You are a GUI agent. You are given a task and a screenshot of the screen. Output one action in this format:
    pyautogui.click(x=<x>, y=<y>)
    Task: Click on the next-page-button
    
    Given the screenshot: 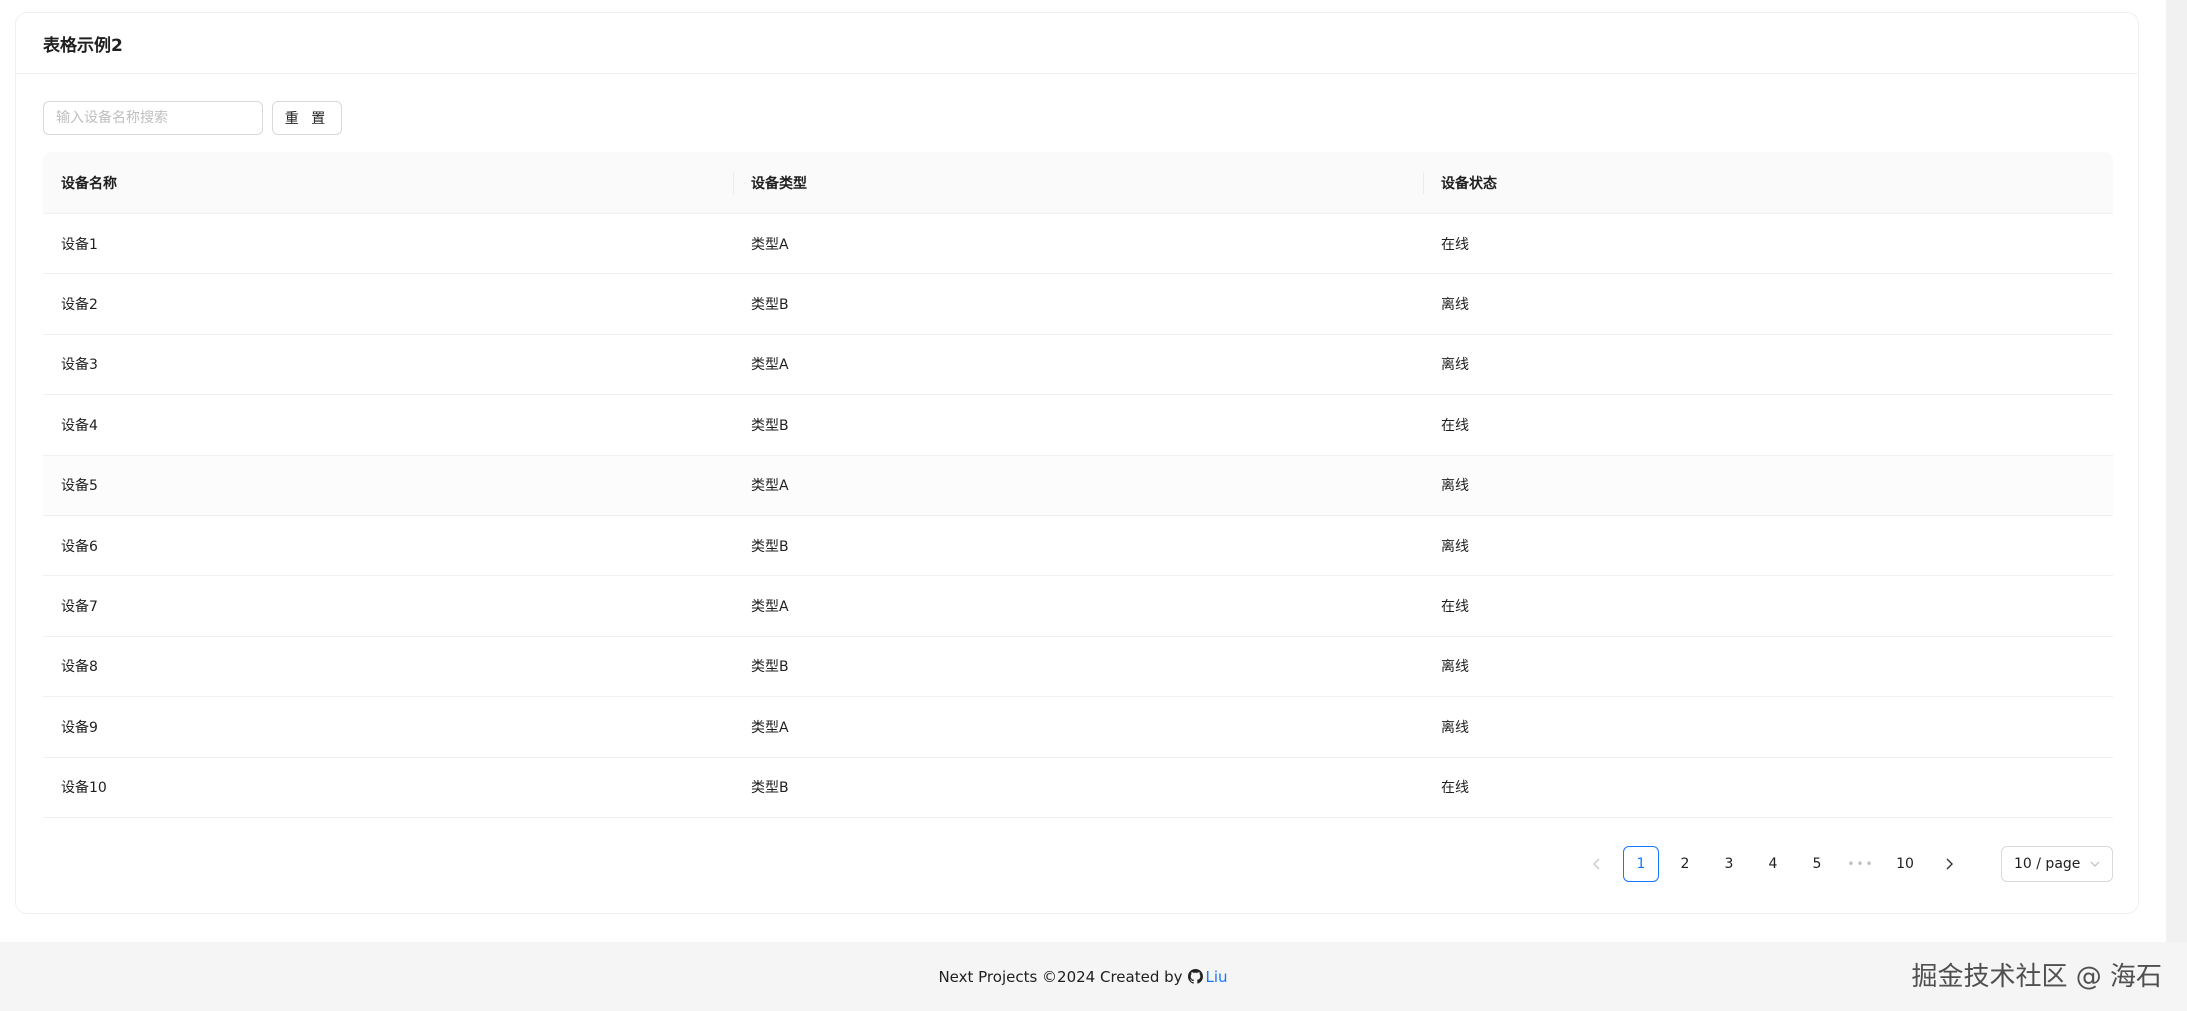 What is the action you would take?
    pyautogui.click(x=1949, y=864)
    